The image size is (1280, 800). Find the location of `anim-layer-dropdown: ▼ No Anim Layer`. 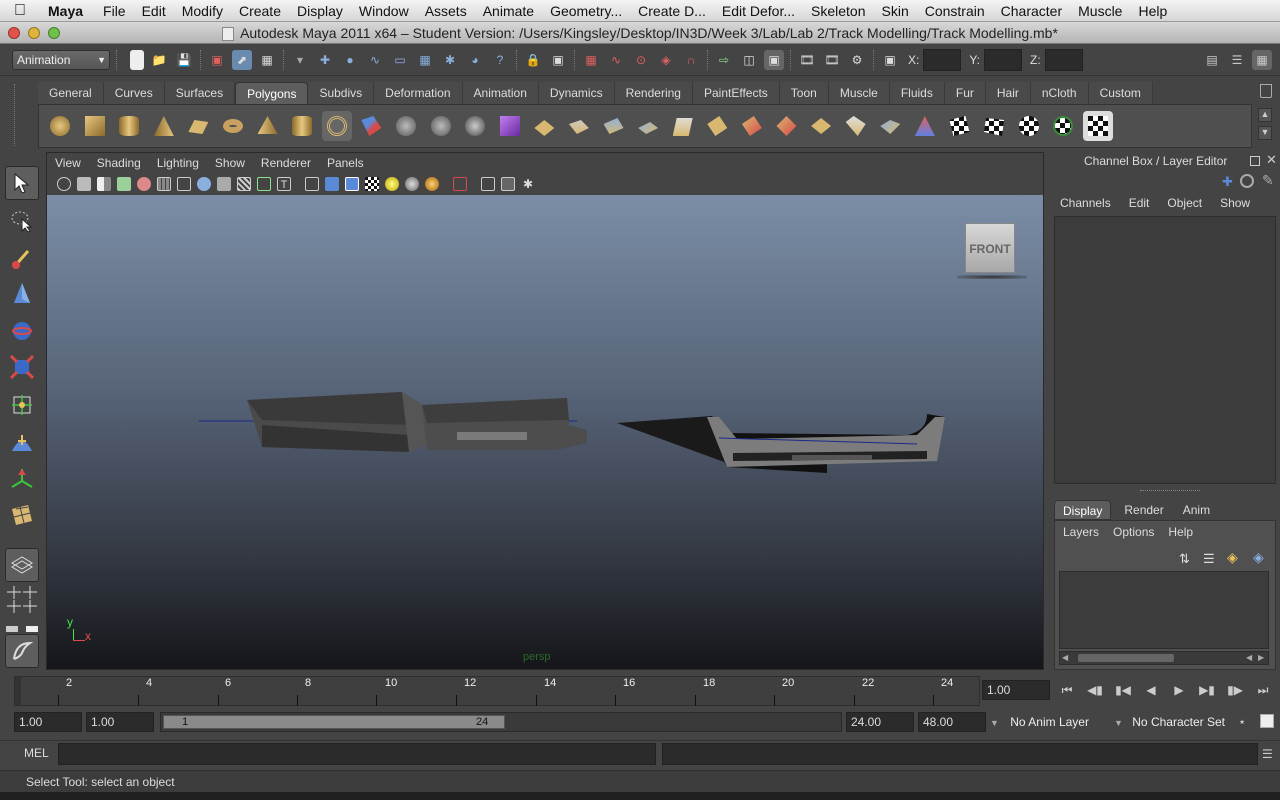

anim-layer-dropdown: ▼ No Anim Layer is located at coordinates (1055, 722).